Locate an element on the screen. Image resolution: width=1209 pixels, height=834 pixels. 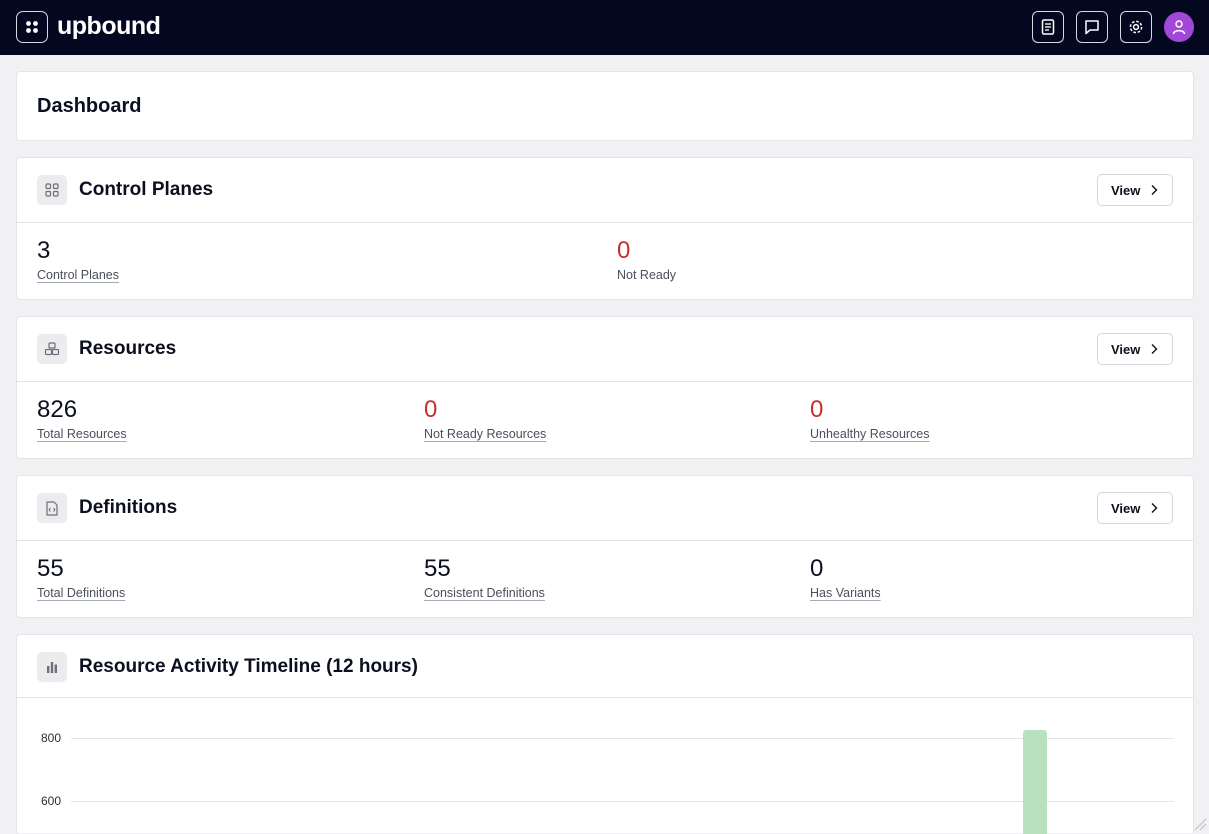
top-bar: upbound is located at coordinates (604, 27).